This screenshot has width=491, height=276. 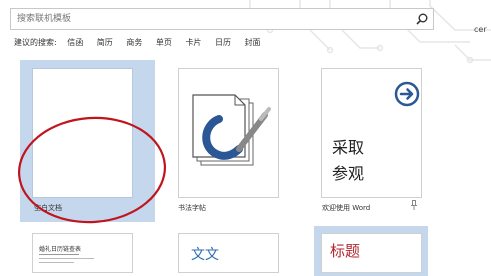 I want to click on wenwen-title: 文文, so click(x=205, y=255).